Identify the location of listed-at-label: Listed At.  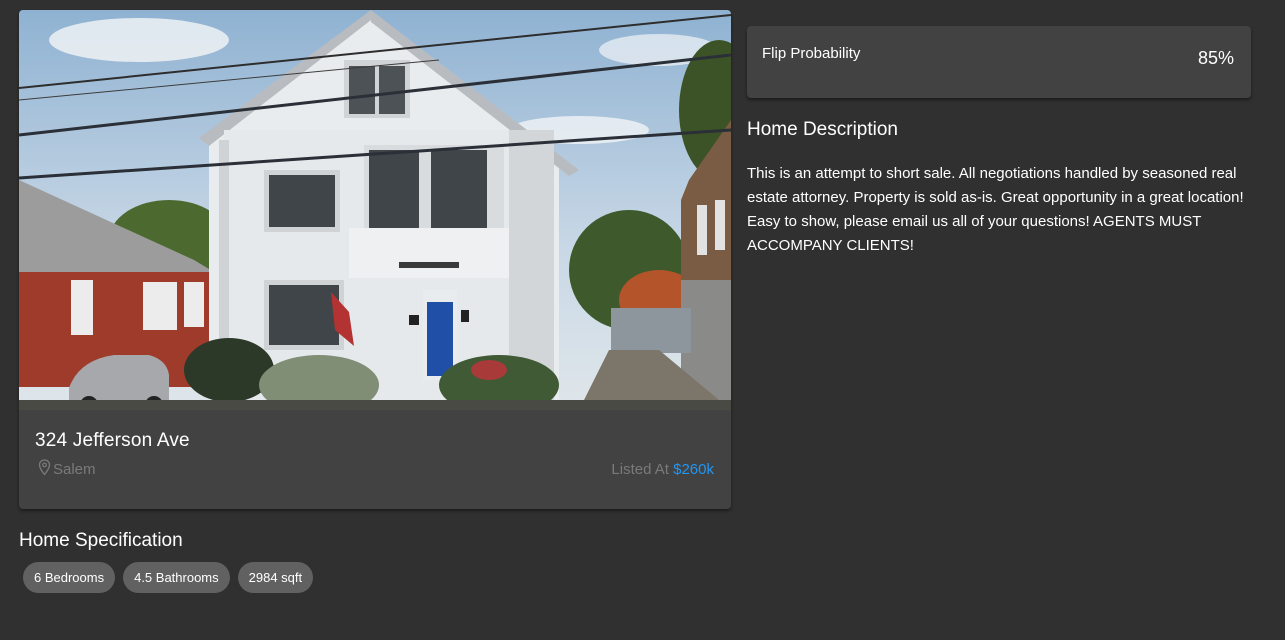
(640, 469).